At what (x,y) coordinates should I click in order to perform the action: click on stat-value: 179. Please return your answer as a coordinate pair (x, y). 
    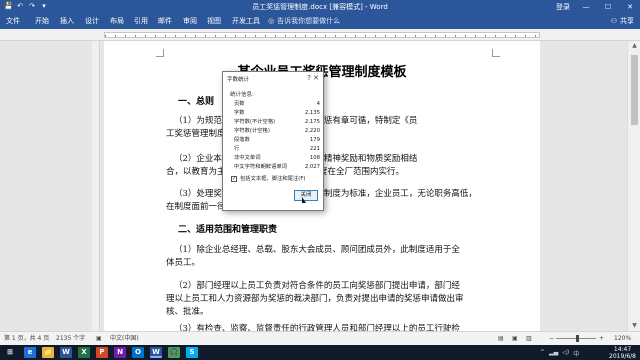
    Looking at the image, I should click on (314, 140).